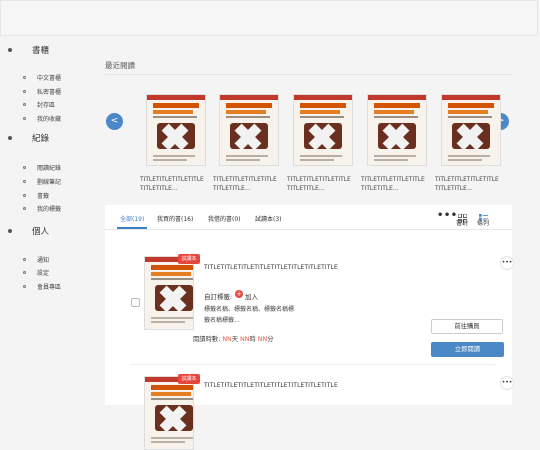 The width and height of the screenshot is (540, 450). I want to click on tab-subscribed: 我借的書(0), so click(224, 218).